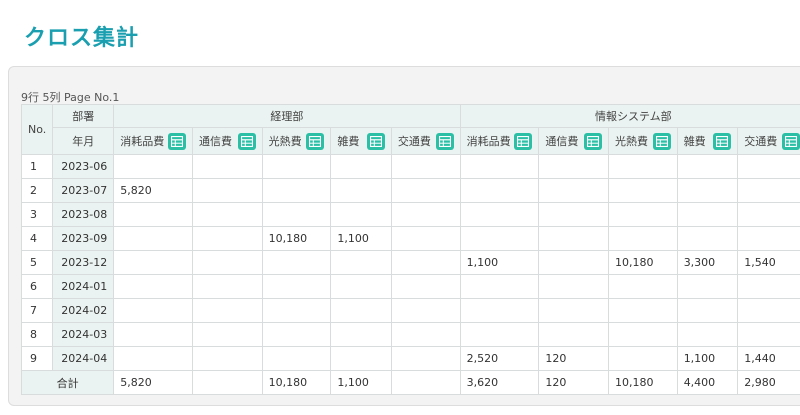  What do you see at coordinates (707, 382) in the screenshot?
I see `total-cell: 4,400` at bounding box center [707, 382].